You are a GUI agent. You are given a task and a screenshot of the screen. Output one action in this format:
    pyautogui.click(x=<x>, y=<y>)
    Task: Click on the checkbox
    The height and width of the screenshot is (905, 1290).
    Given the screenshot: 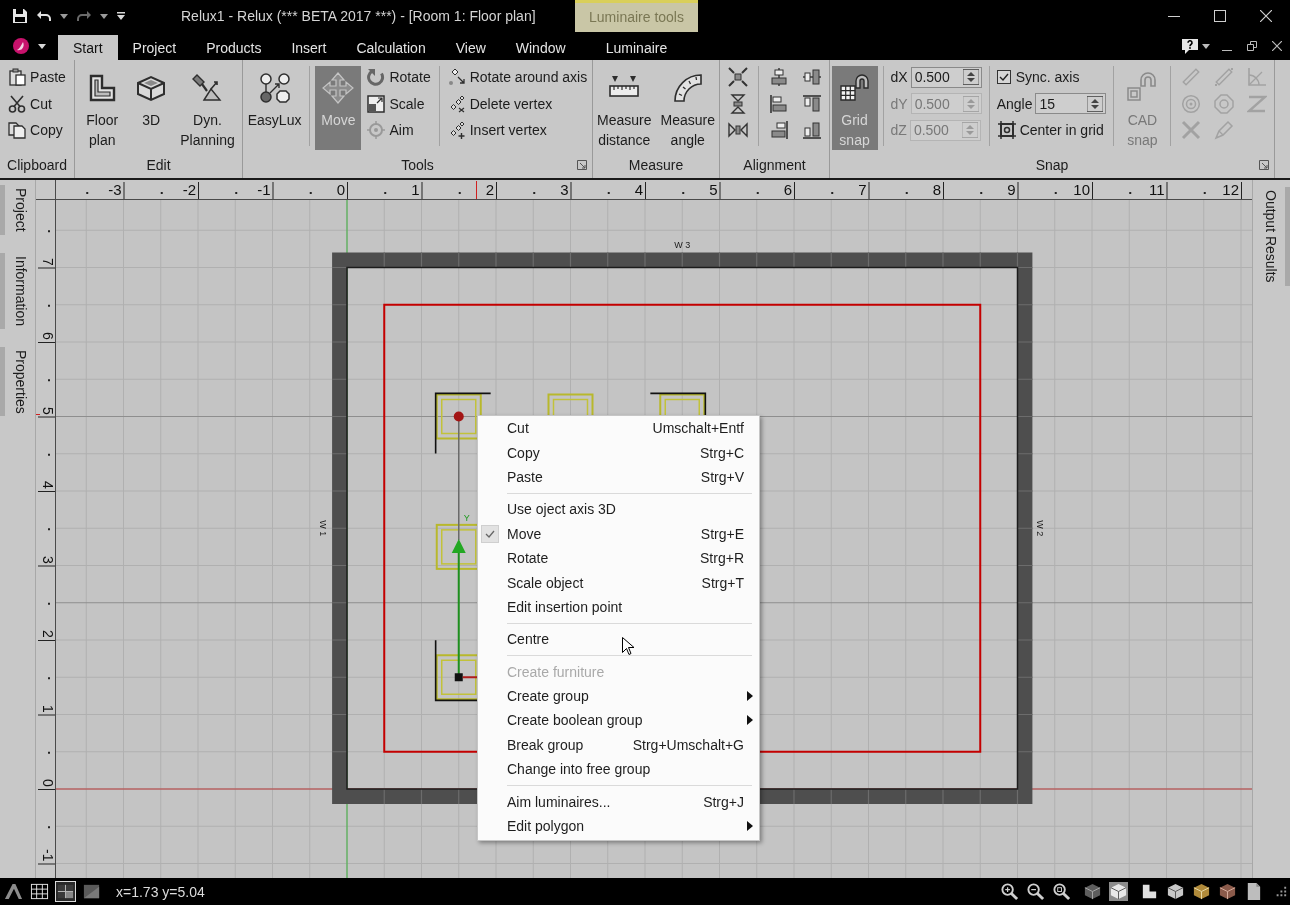 What is the action you would take?
    pyautogui.click(x=1003, y=77)
    